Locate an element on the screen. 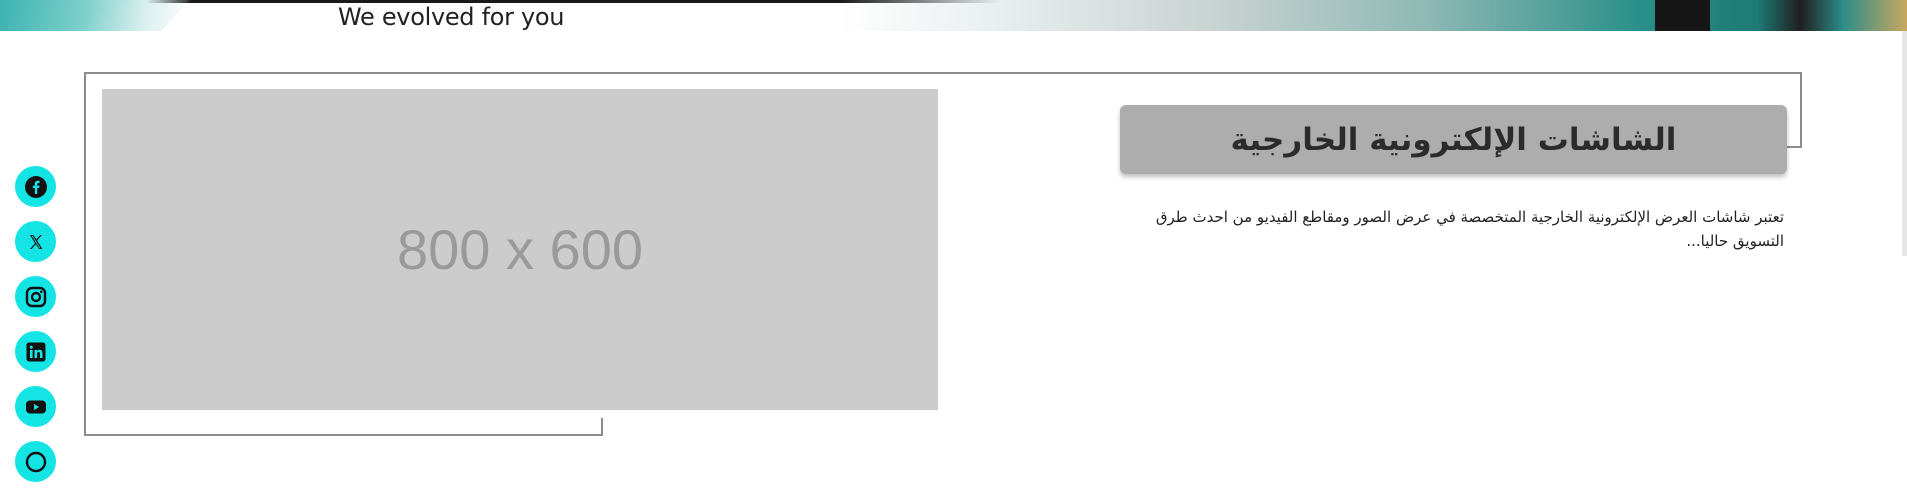 The height and width of the screenshot is (496, 1907). card-title: الشاشات الإلكترونية الخارجية is located at coordinates (1453, 139).